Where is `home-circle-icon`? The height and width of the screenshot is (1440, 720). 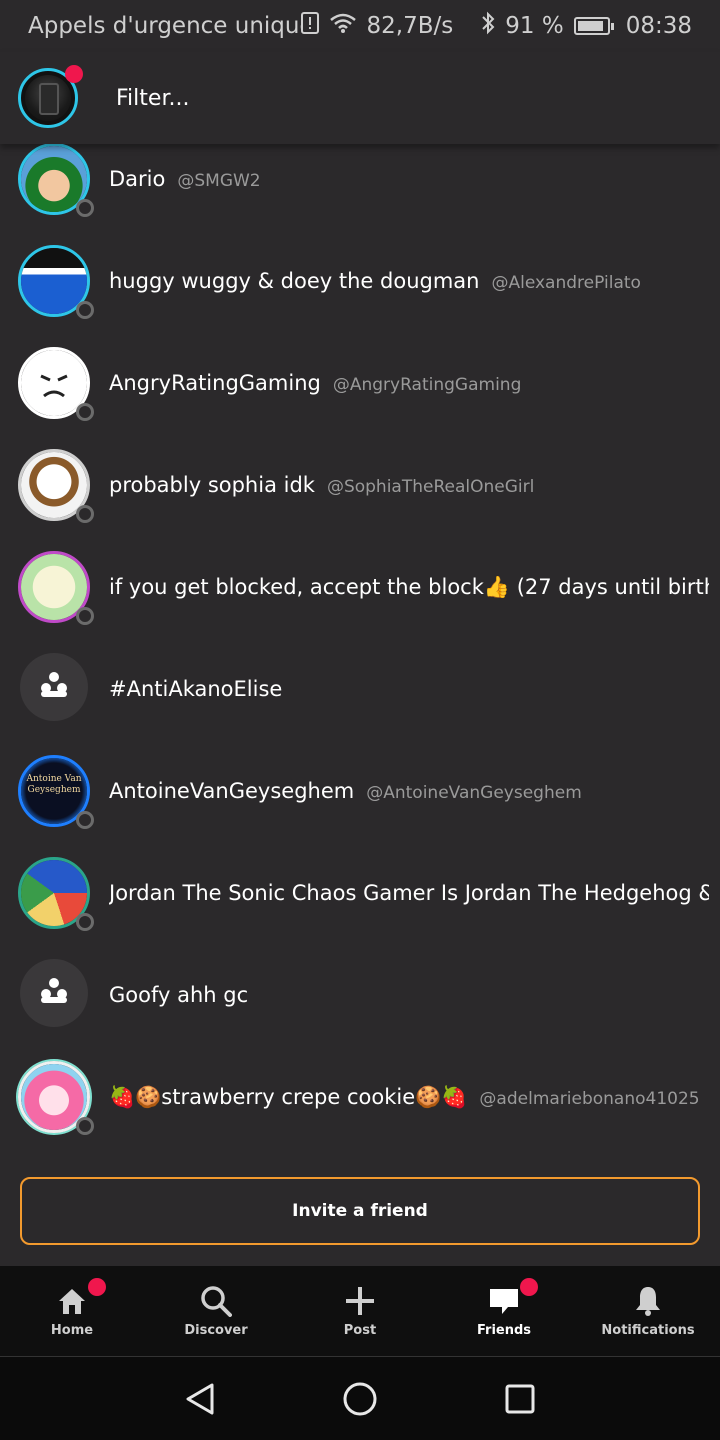
home-circle-icon is located at coordinates (360, 1398).